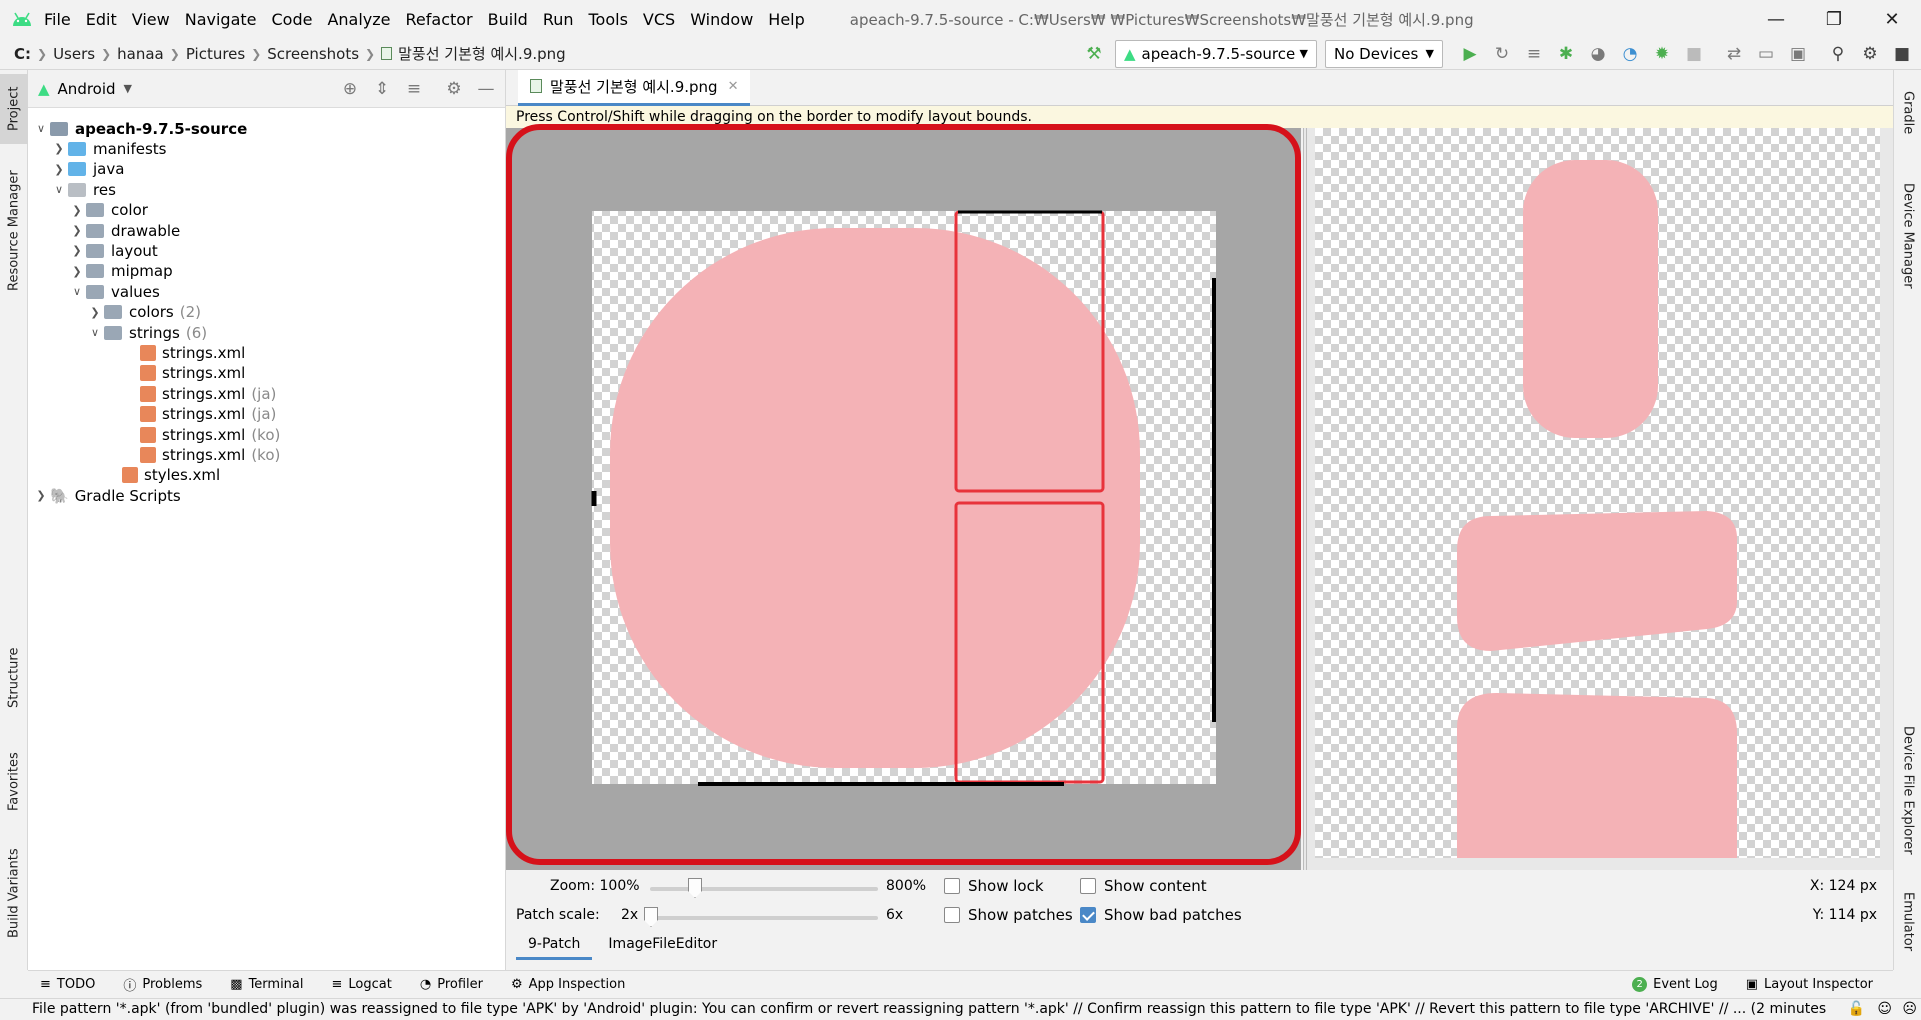 The height and width of the screenshot is (1020, 1921). I want to click on breadcrumb-item: Users, so click(74, 54).